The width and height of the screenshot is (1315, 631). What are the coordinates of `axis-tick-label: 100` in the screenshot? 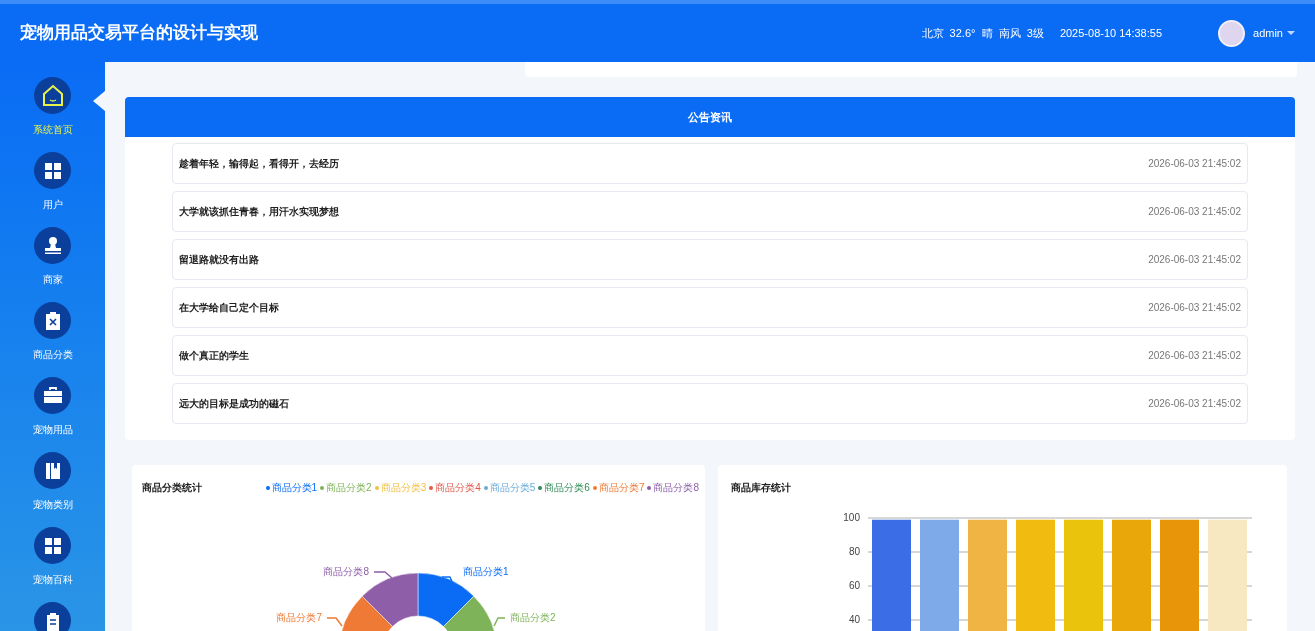 It's located at (851, 517).